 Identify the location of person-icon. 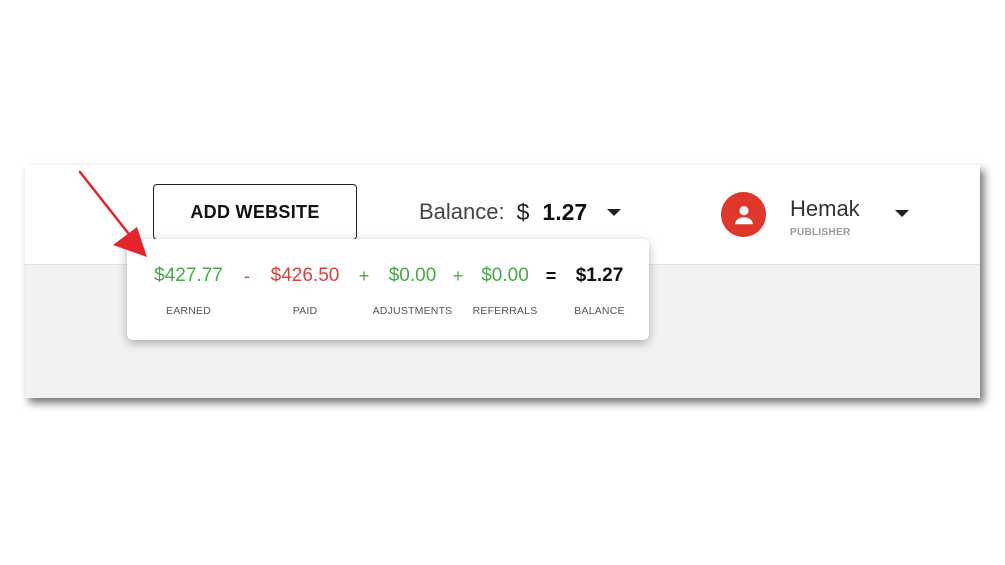
(743, 214).